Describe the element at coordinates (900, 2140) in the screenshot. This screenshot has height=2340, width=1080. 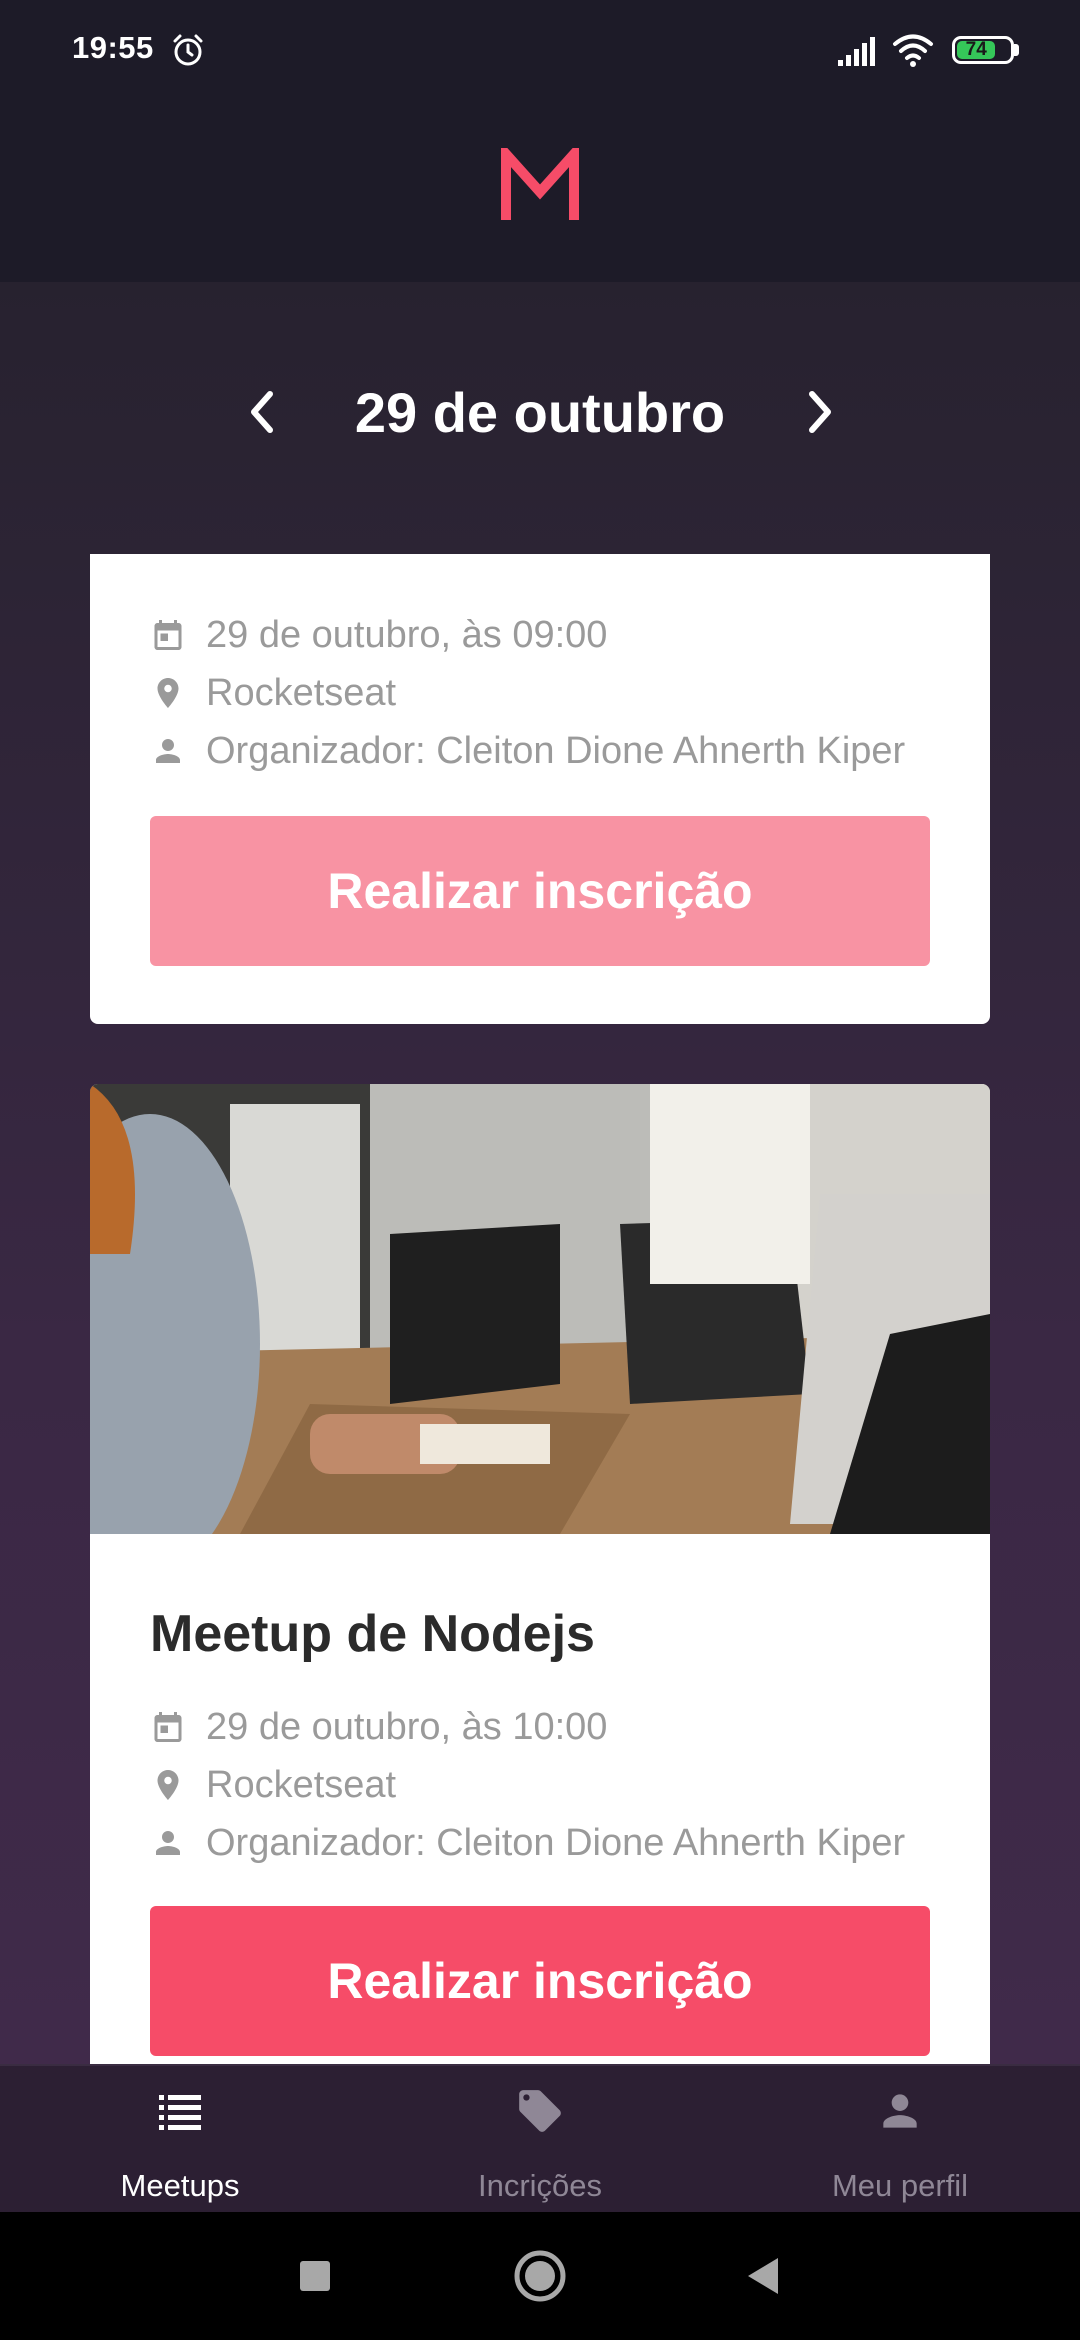
I see `tab-meu-perfil: Meu perfil` at that location.